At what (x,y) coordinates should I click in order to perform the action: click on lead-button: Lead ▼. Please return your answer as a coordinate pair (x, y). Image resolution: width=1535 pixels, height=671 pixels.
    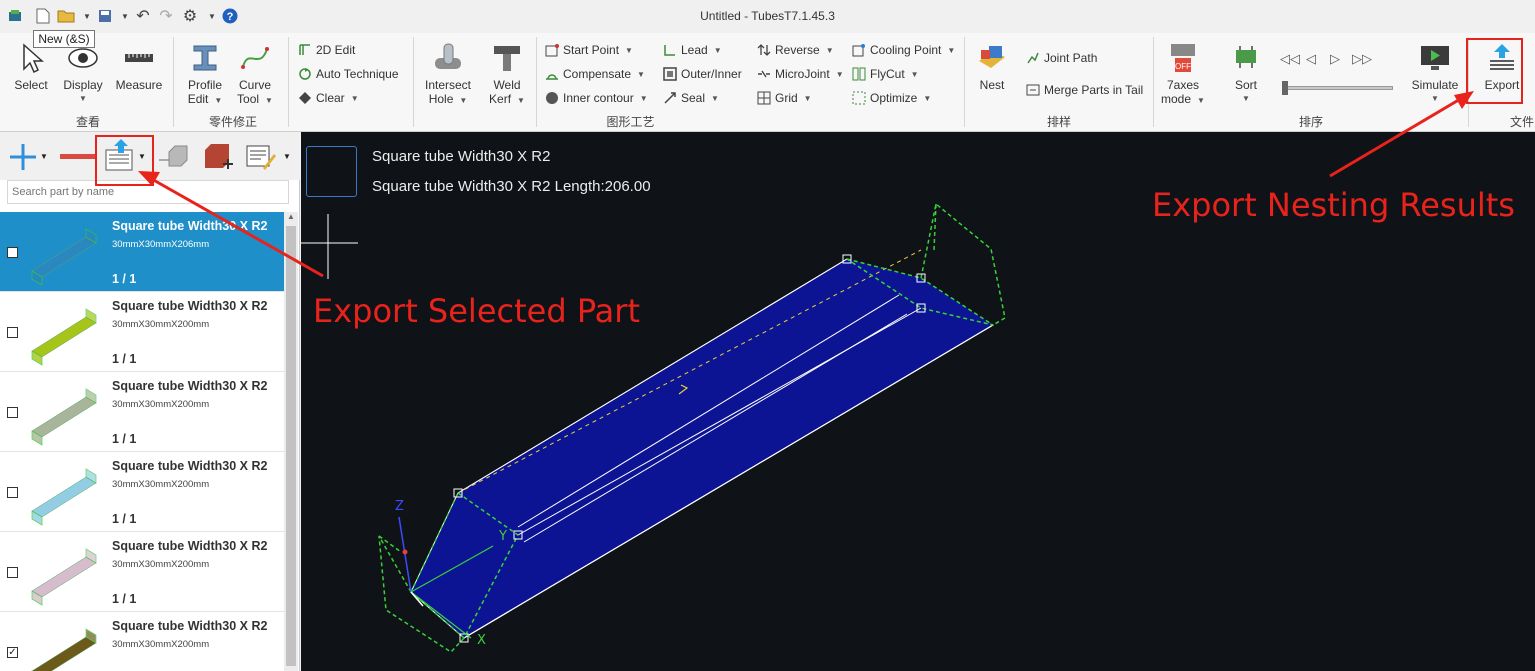
    Looking at the image, I should click on (692, 50).